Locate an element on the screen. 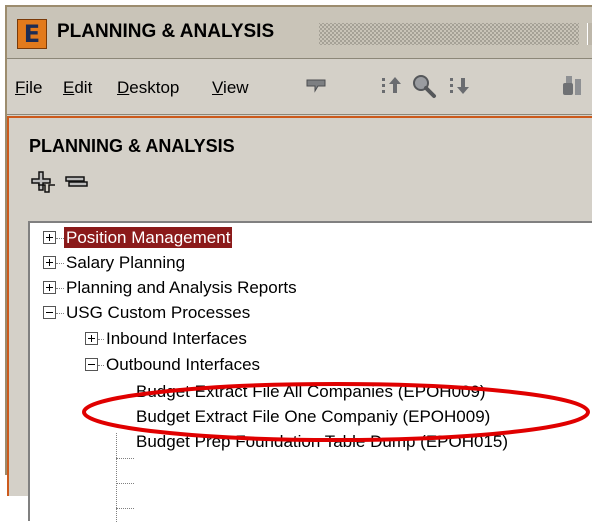 This screenshot has width=592, height=522. menu-file: File is located at coordinates (28, 88).